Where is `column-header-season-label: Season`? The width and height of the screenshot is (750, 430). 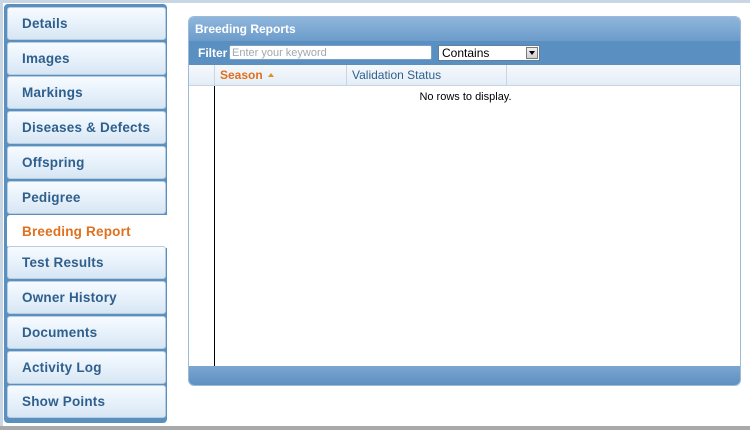 column-header-season-label: Season is located at coordinates (241, 75).